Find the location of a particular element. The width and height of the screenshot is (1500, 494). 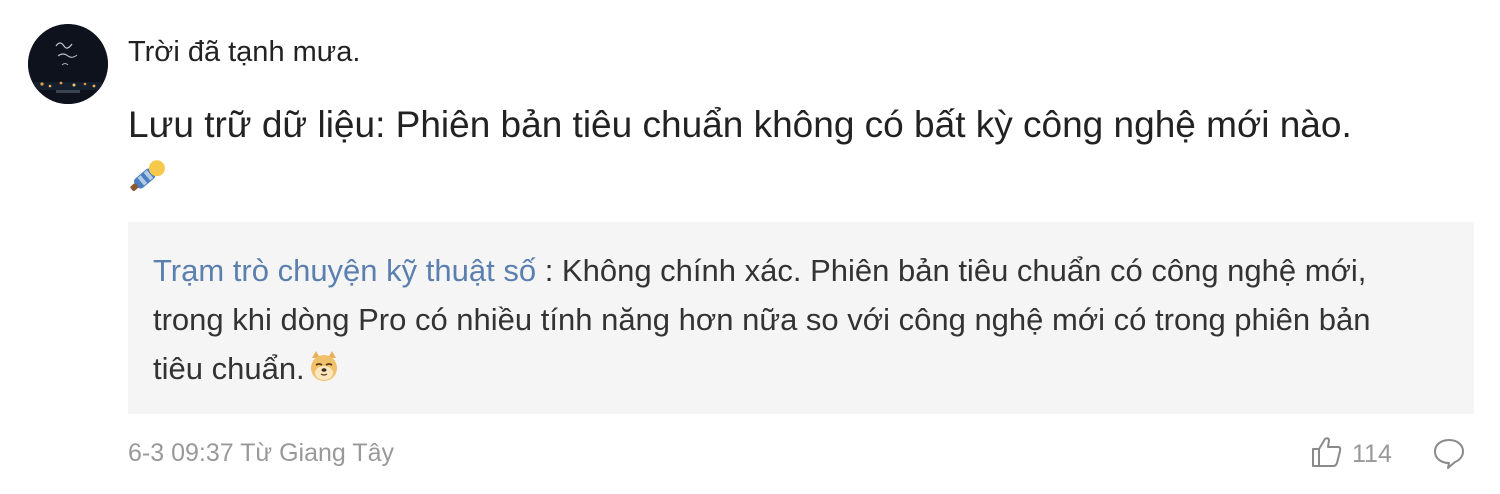

comment-meta: 6-3 09:37 Từ Giang Tây is located at coordinates (261, 453).